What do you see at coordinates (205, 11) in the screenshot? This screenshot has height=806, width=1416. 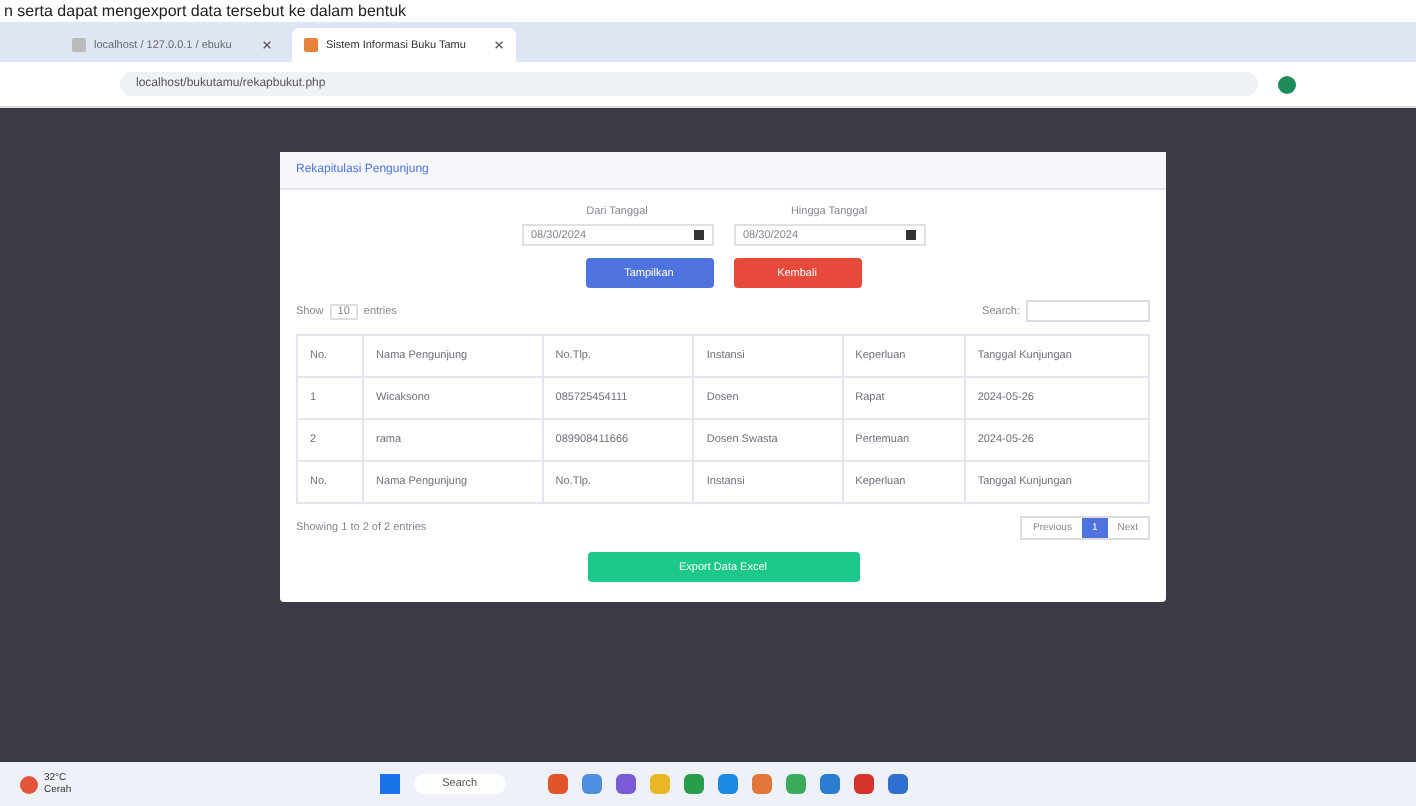 I see `caption-text: n serta dapat mengexport data tersebut ke dalam bentuk` at bounding box center [205, 11].